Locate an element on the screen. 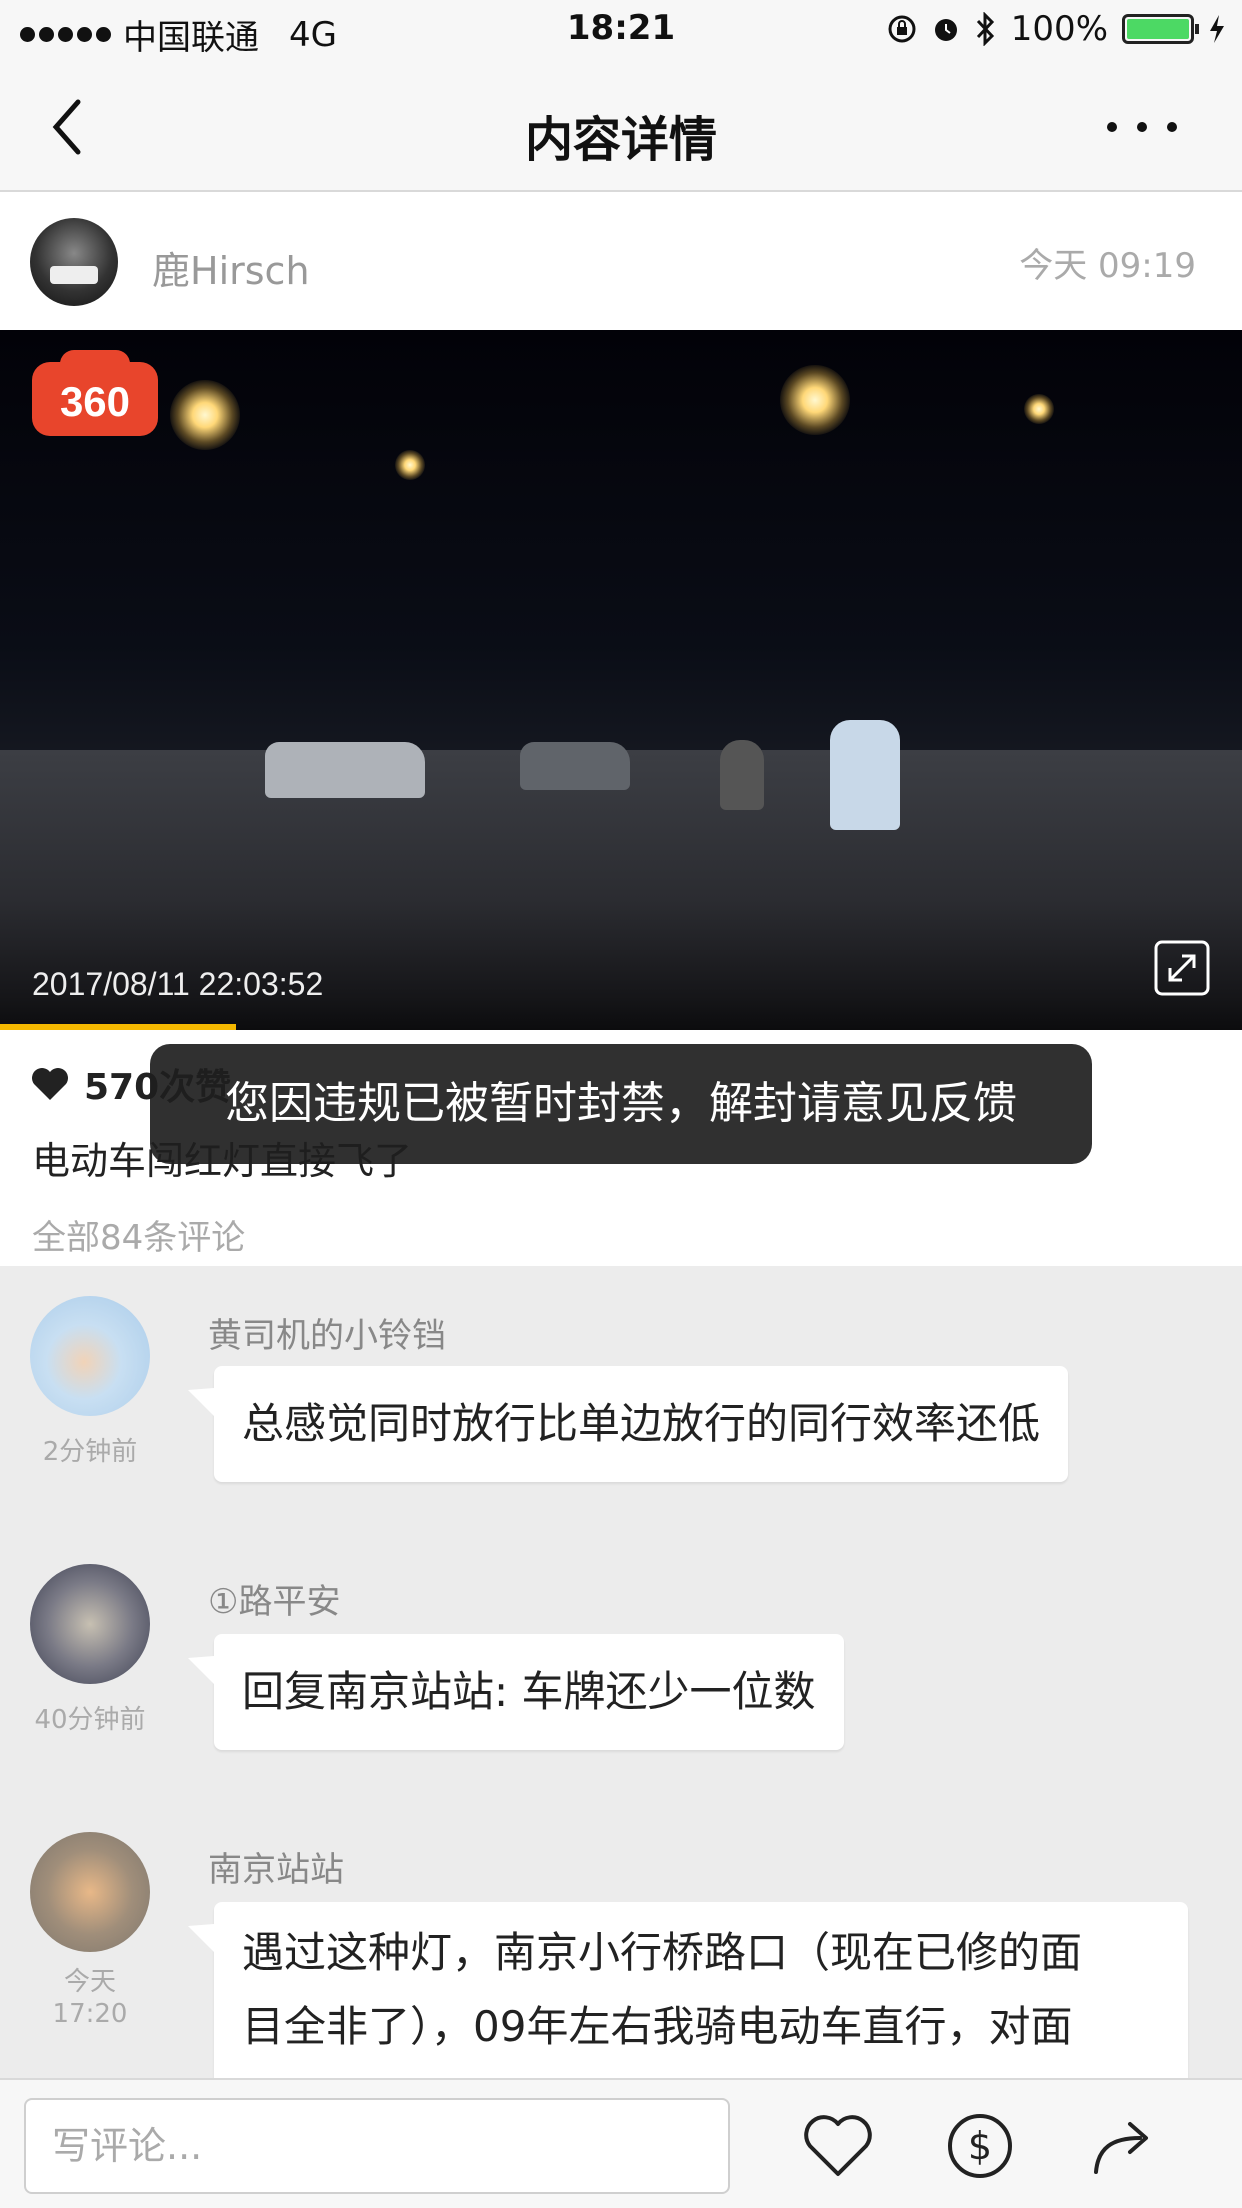 The width and height of the screenshot is (1242, 2208). comment-time: 40分钟前 is located at coordinates (90, 1720).